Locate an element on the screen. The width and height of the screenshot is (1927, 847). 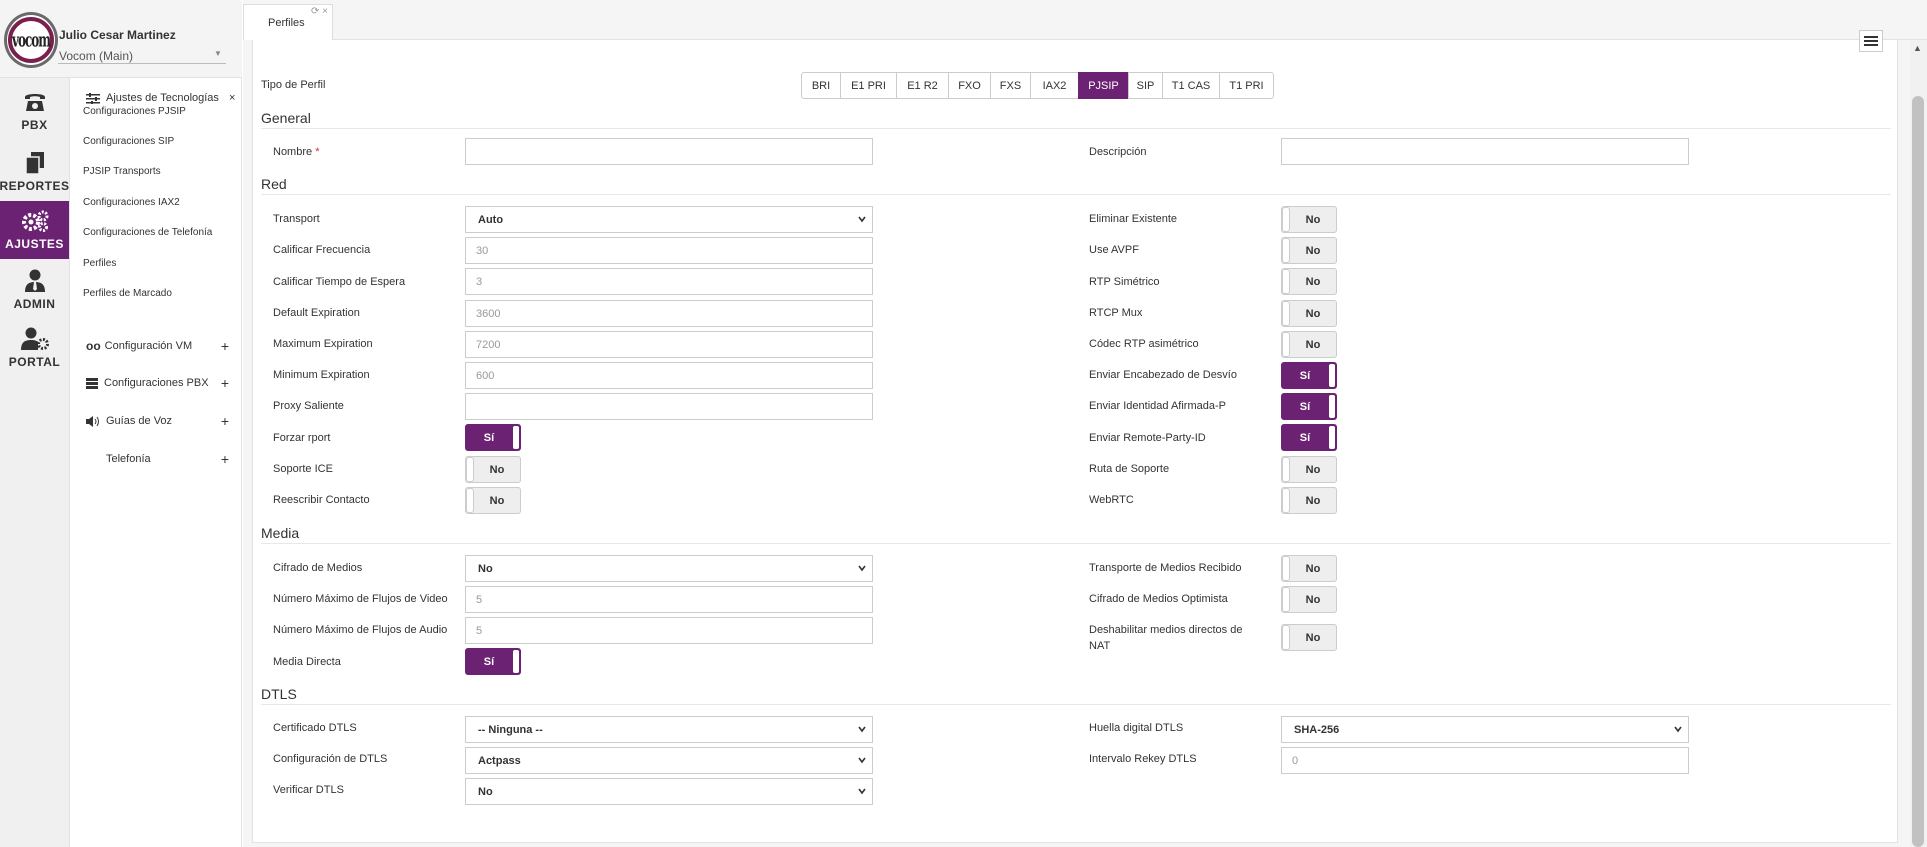
maximum-expiration-input is located at coordinates (669, 344).